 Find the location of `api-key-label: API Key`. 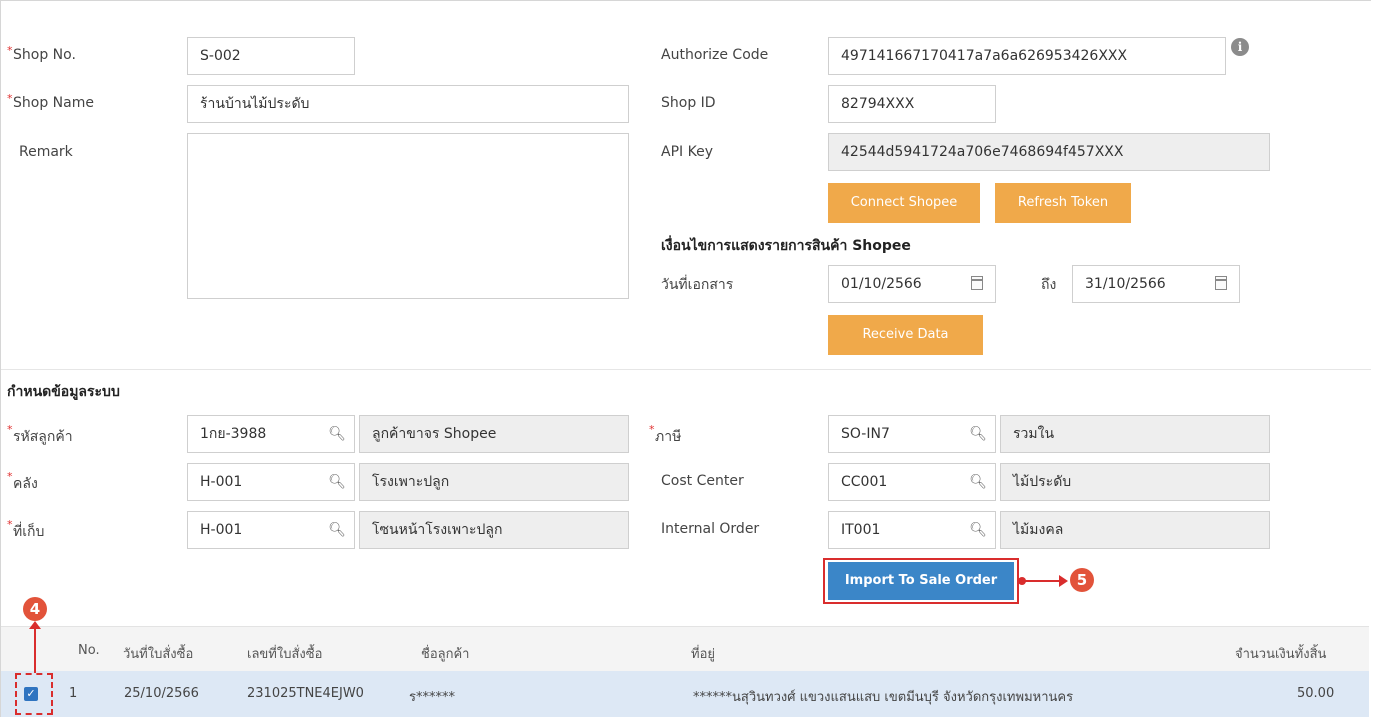

api-key-label: API Key is located at coordinates (687, 152).